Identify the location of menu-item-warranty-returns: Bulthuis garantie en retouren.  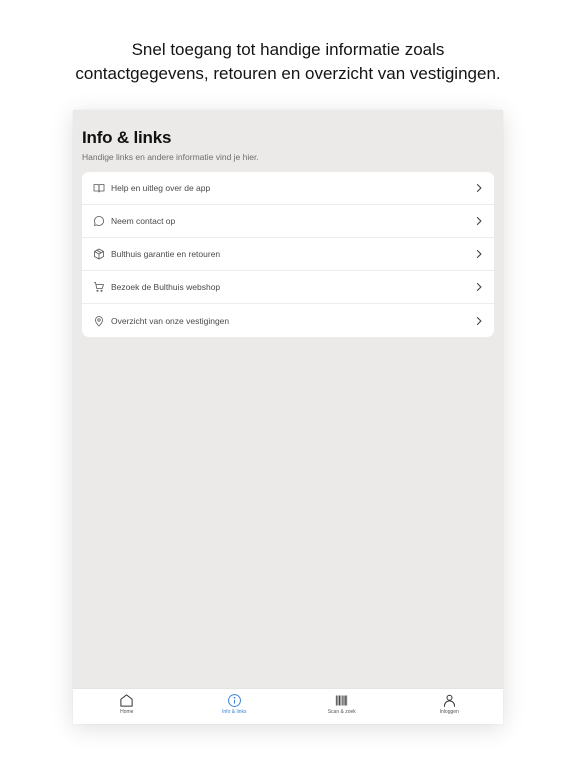
(288, 254).